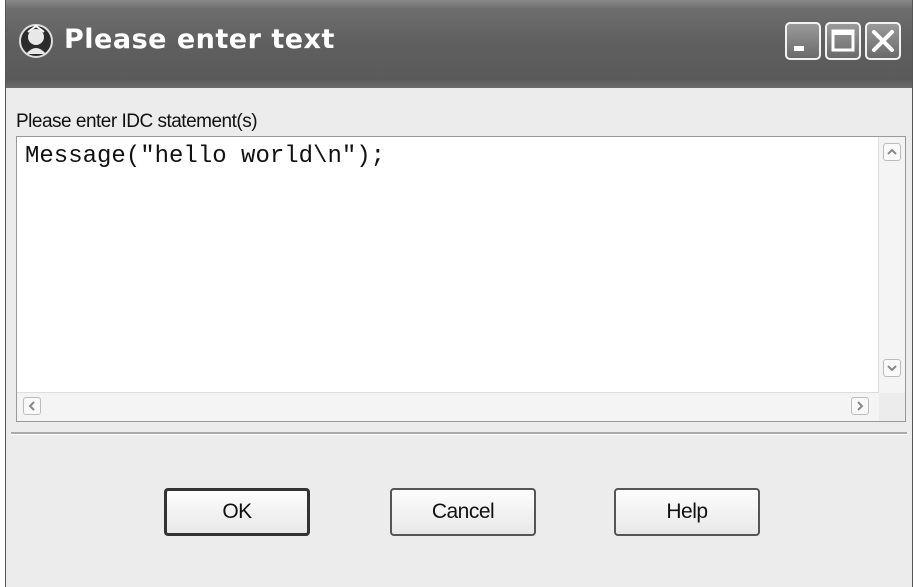 The image size is (913, 587). What do you see at coordinates (891, 265) in the screenshot?
I see `vertical-scrollbar` at bounding box center [891, 265].